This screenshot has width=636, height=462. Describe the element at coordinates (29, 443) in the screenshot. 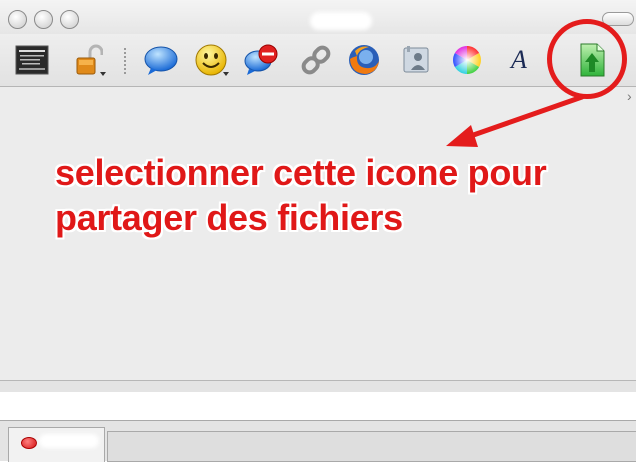

I see `status-bubble-icon` at that location.